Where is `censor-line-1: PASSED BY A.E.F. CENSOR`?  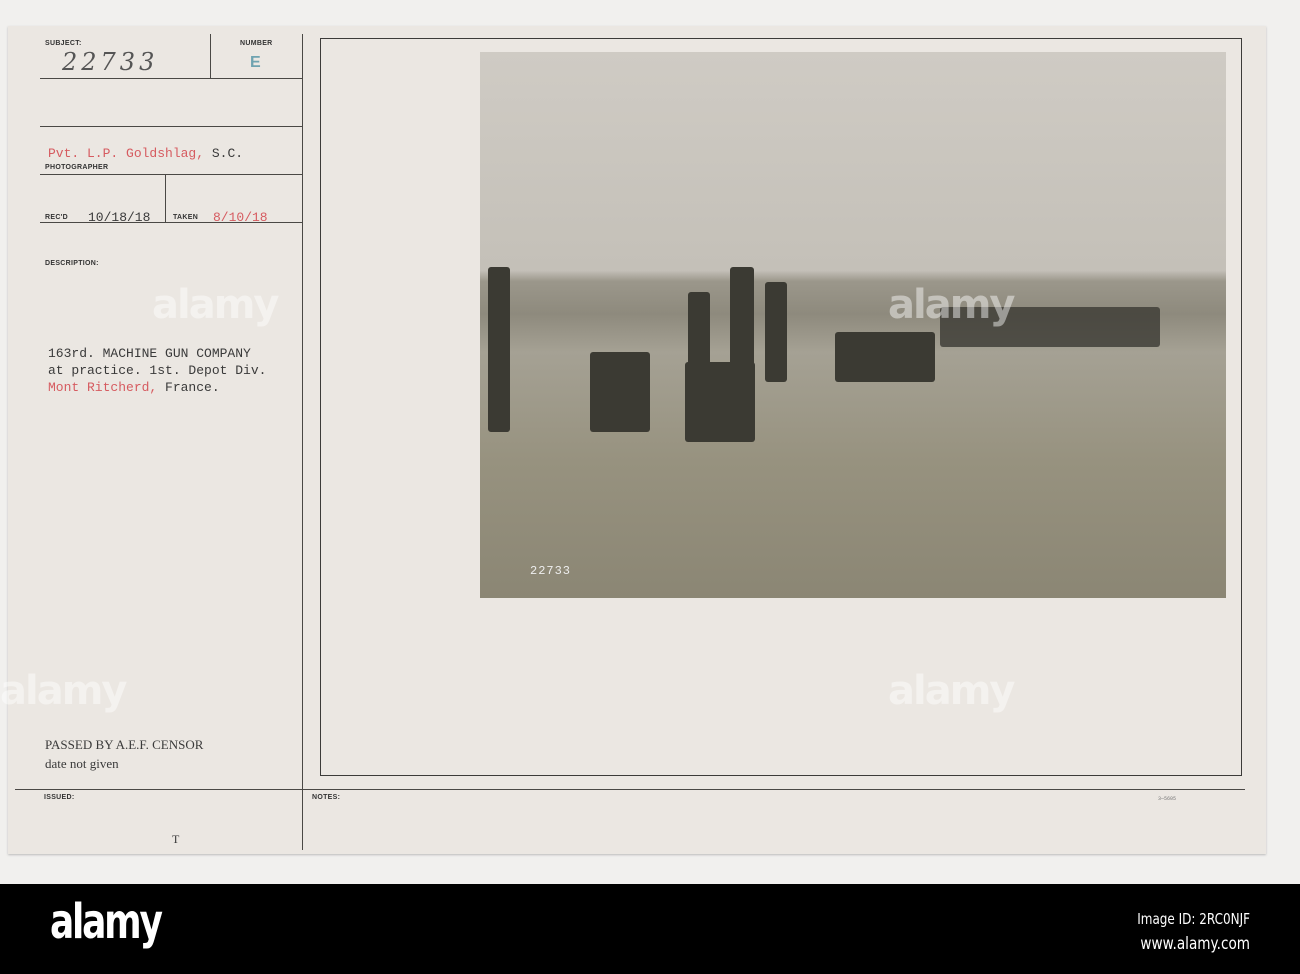
censor-line-1: PASSED BY A.E.F. CENSOR is located at coordinates (124, 744).